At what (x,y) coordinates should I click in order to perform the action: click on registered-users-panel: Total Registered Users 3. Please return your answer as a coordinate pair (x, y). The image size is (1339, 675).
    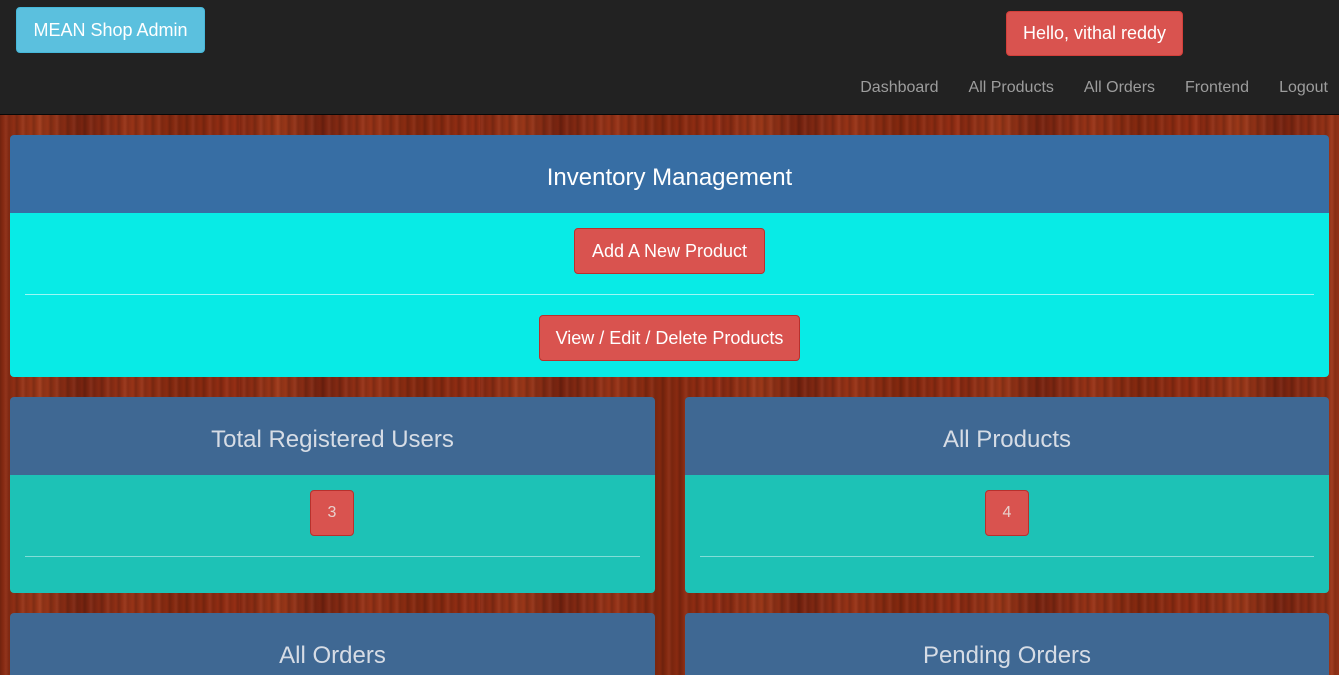
    Looking at the image, I should click on (332, 495).